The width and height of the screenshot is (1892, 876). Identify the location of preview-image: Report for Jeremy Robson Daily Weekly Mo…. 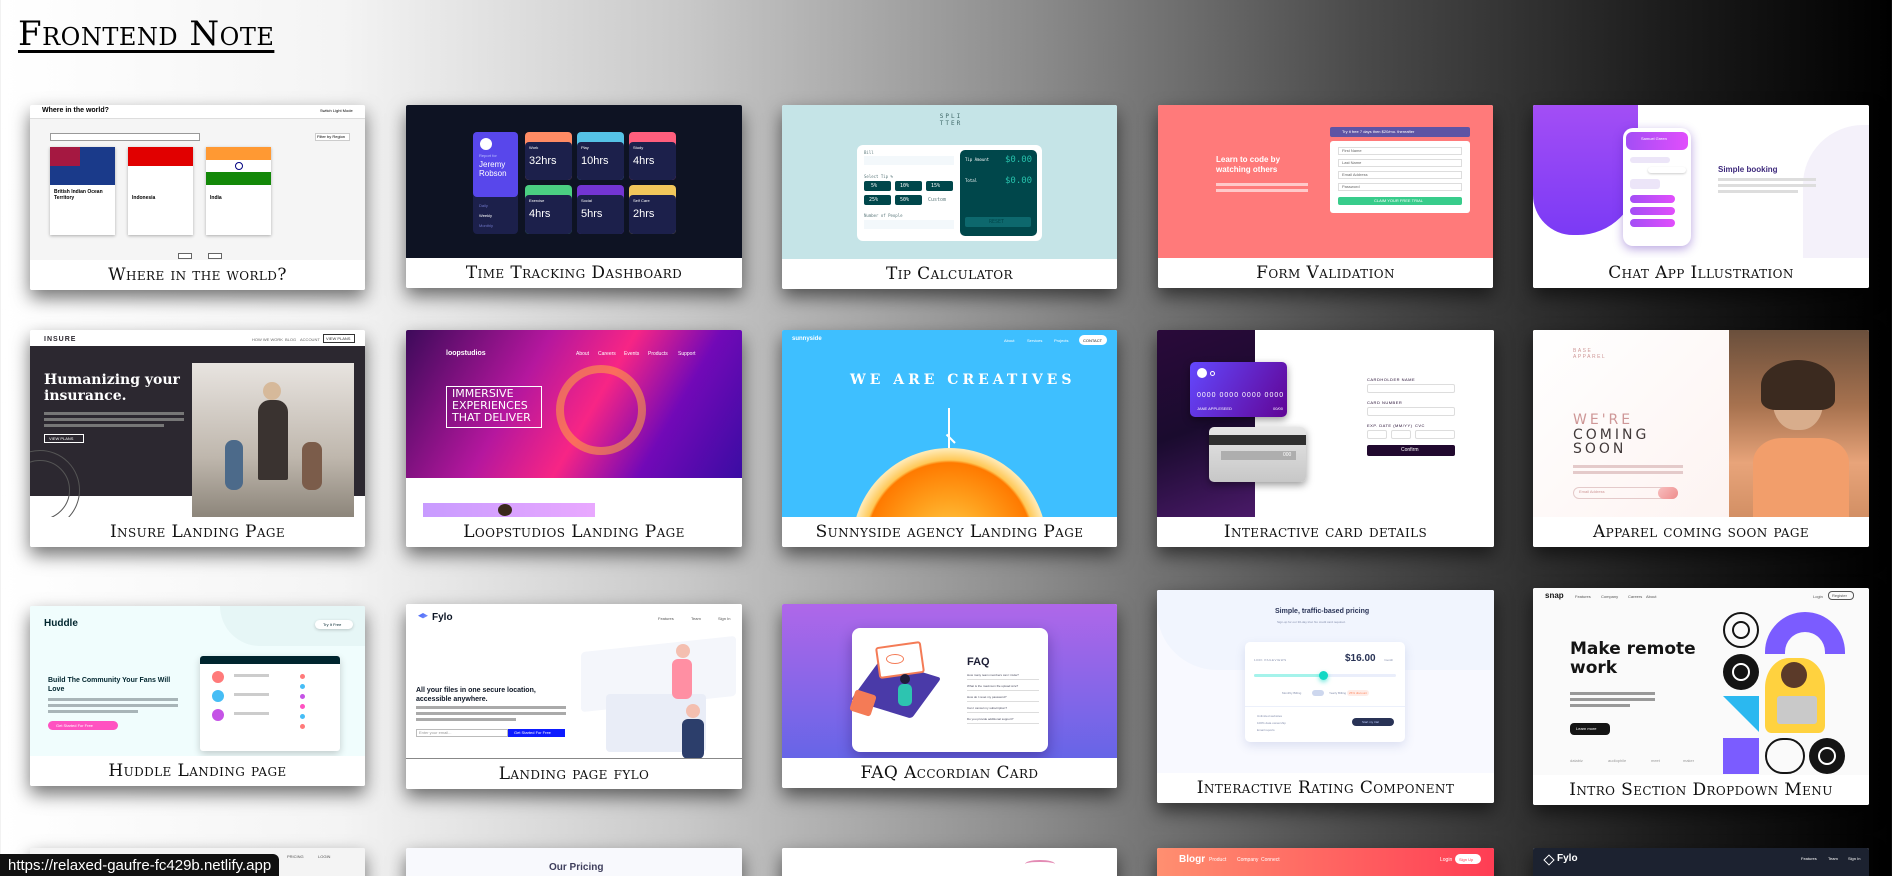
(574, 182).